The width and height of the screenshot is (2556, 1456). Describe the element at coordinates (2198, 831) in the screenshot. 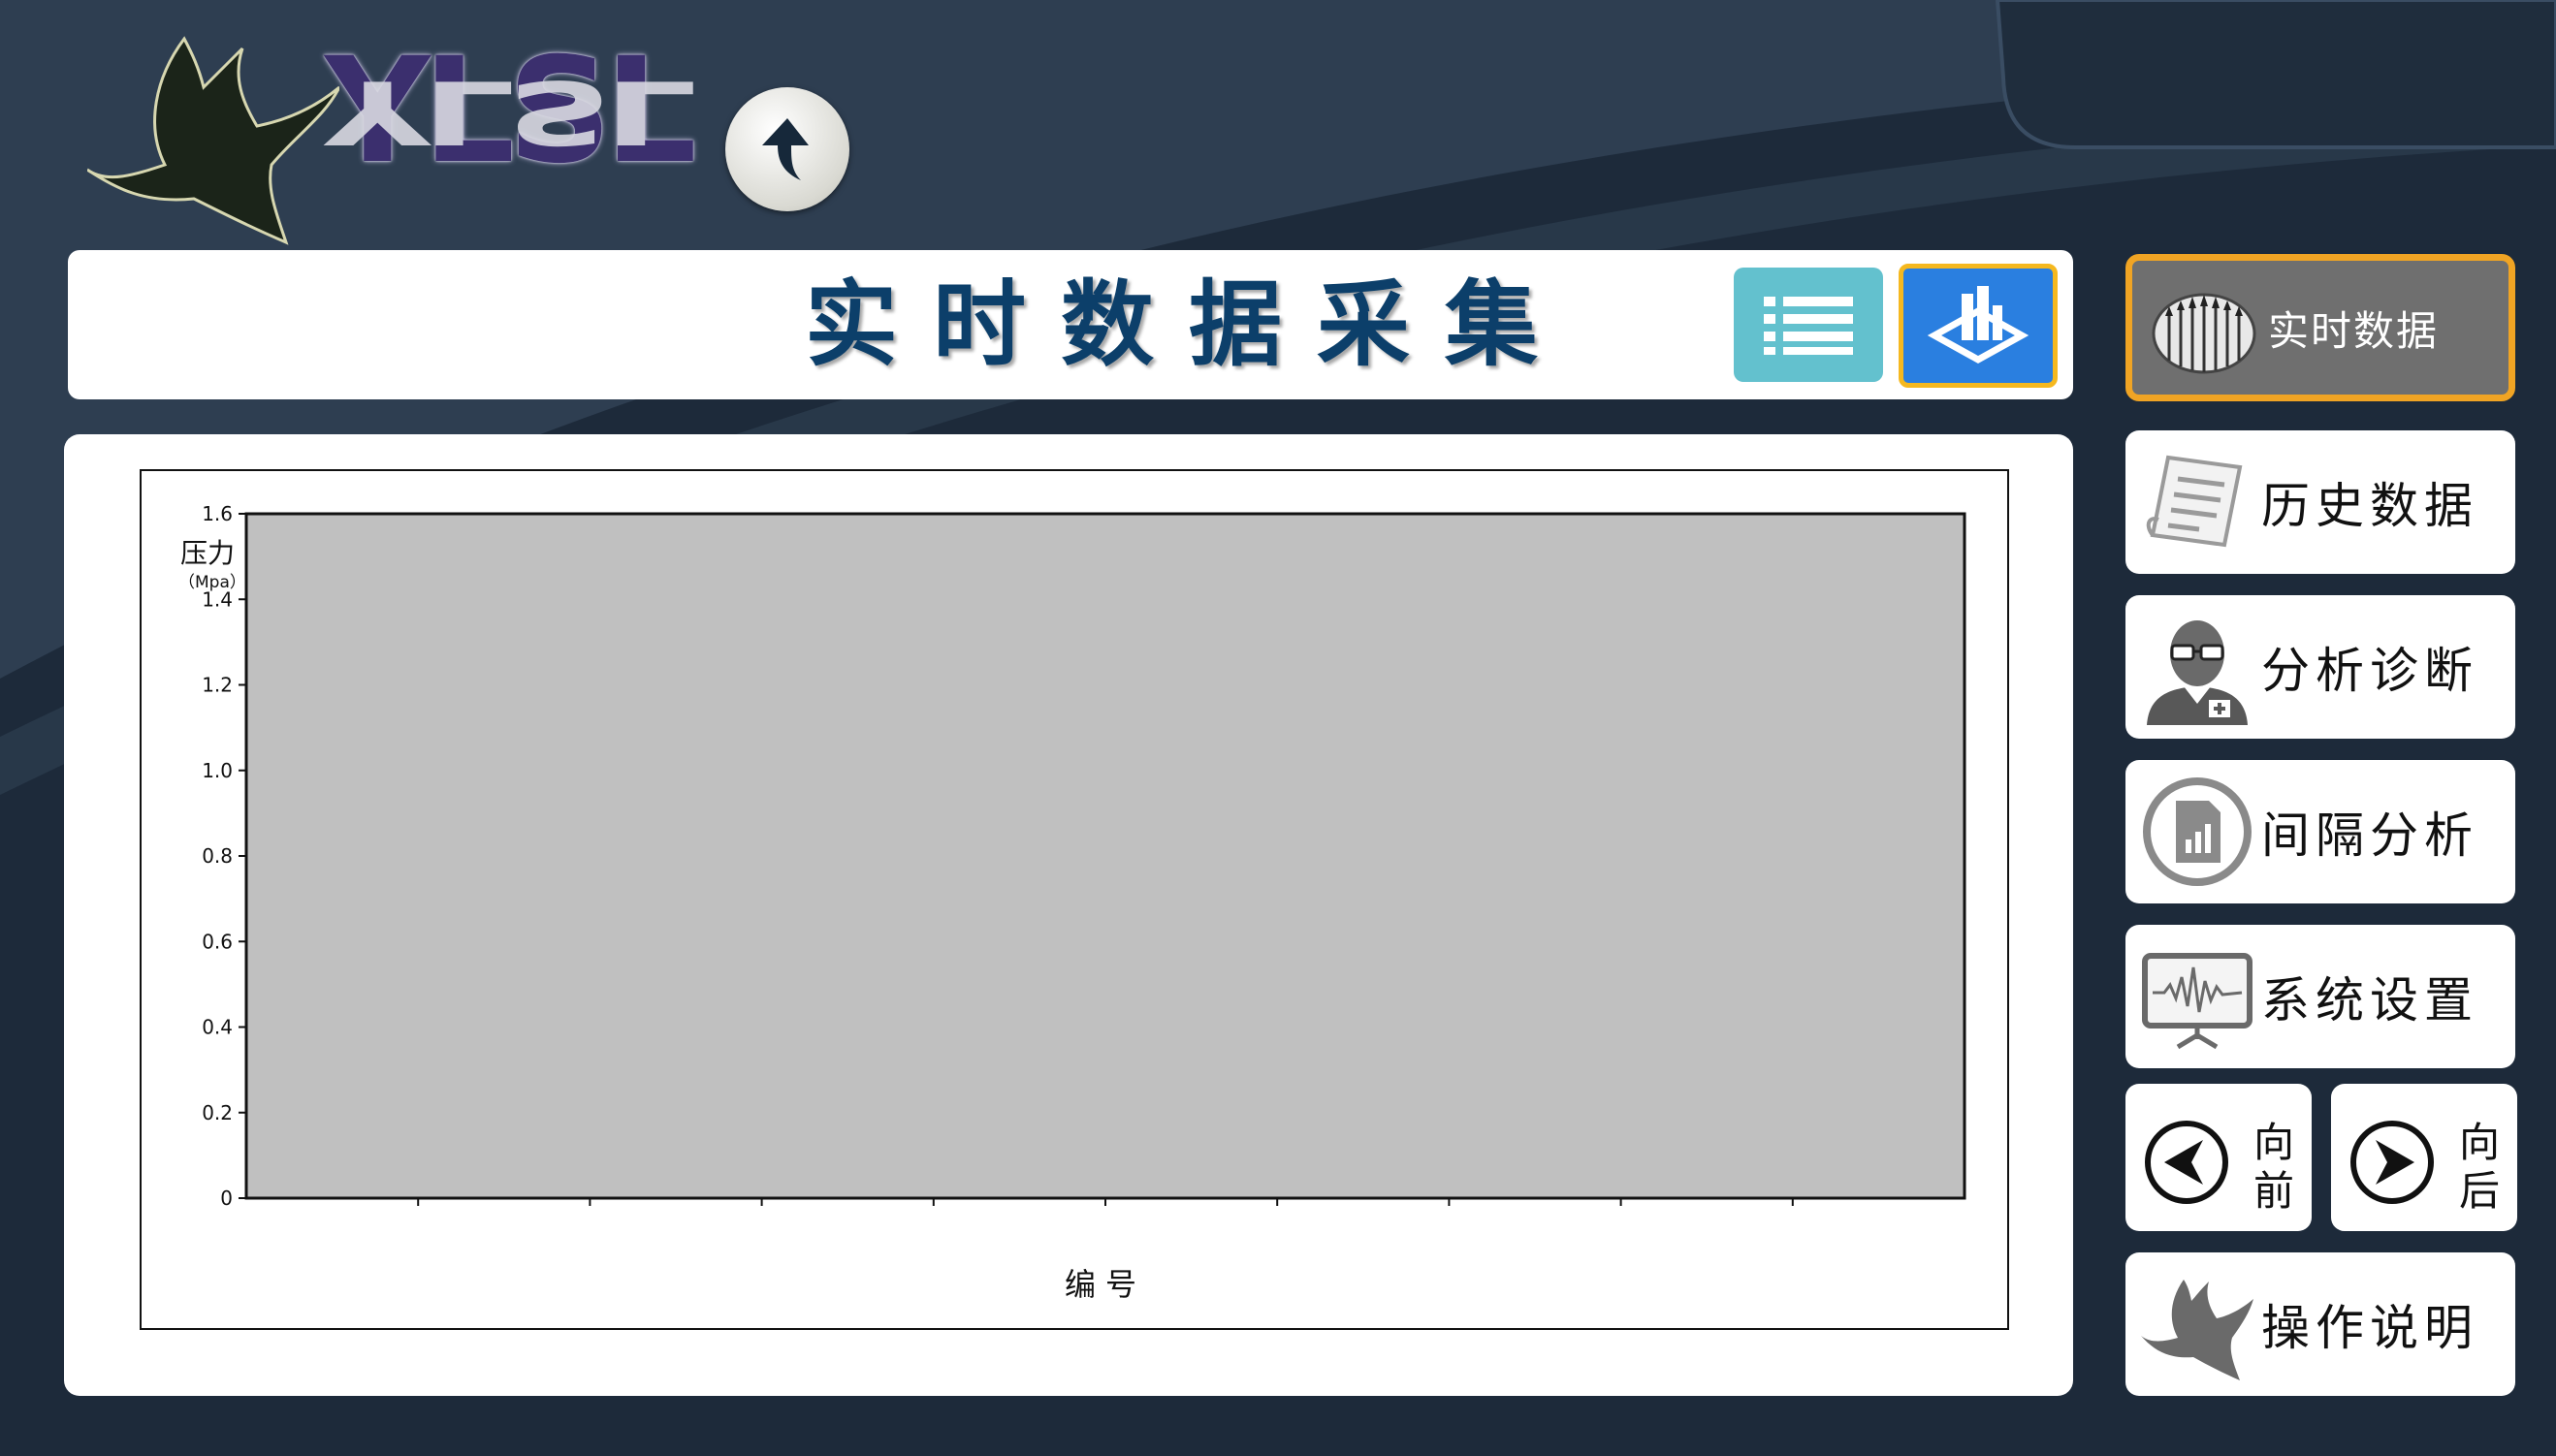

I see `report-chart-icon` at that location.